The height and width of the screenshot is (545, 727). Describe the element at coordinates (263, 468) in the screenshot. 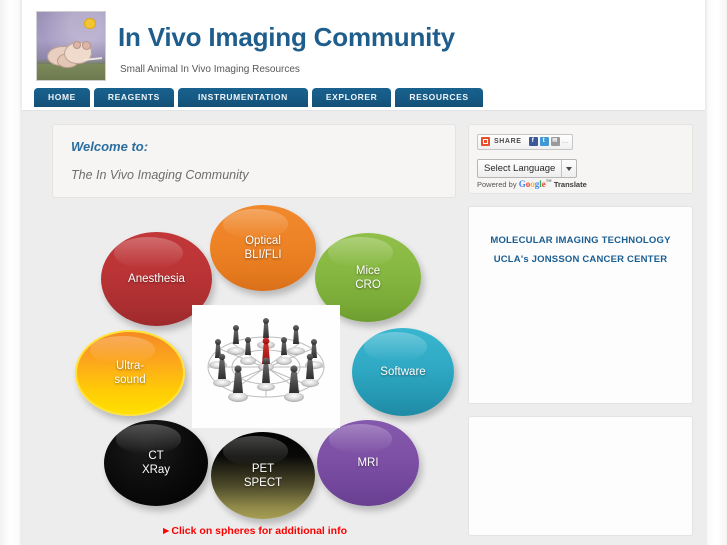

I see `sphere-pet-spect-label-line1: PET` at that location.